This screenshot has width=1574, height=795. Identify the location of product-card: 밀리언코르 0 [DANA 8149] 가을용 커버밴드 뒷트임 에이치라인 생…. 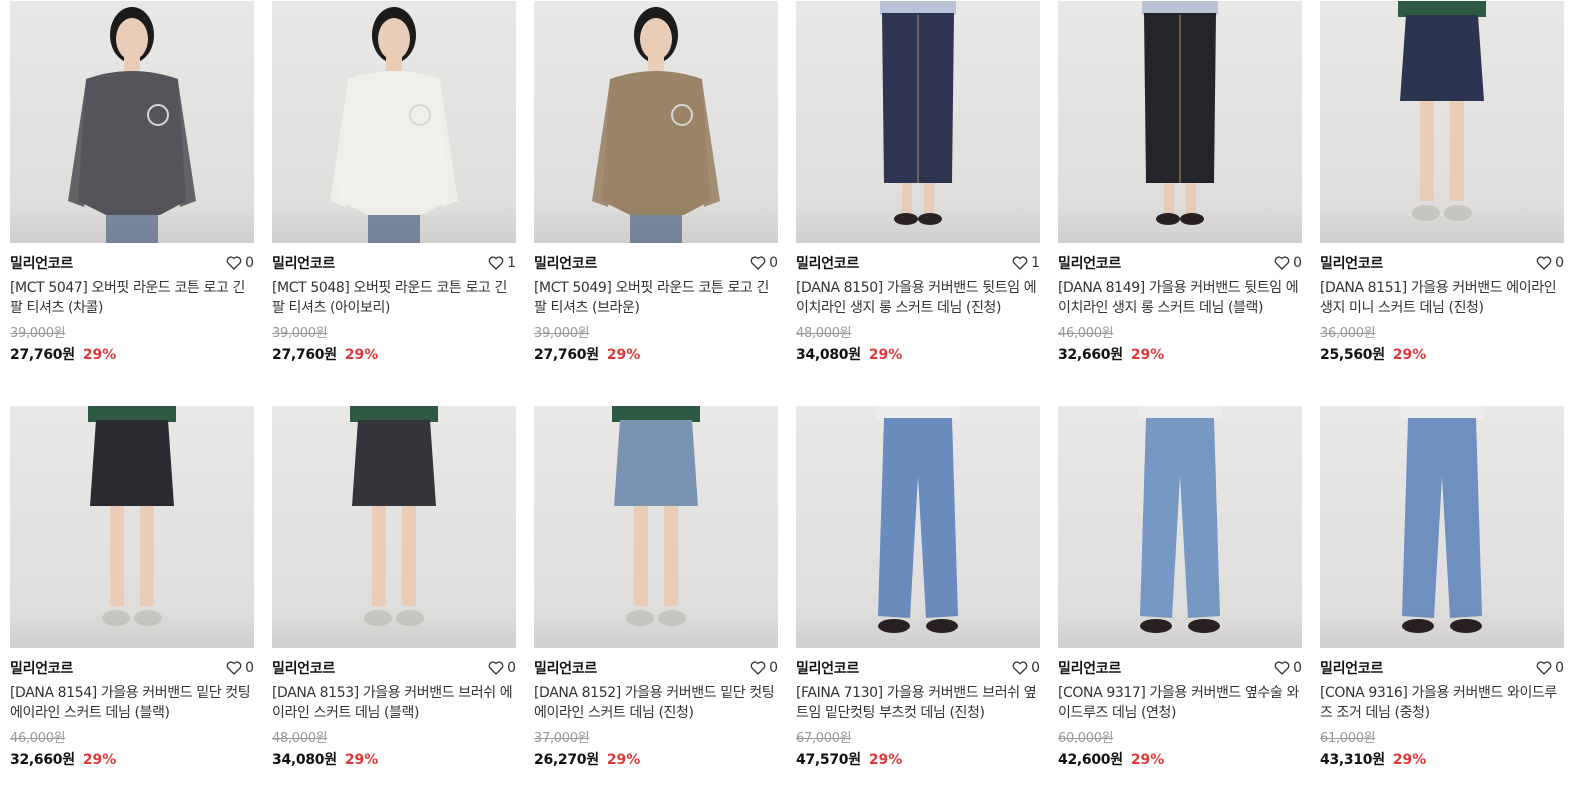
(1180, 195).